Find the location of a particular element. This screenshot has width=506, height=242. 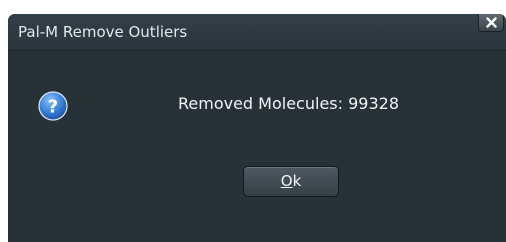

removed-molecules-message: Removed Molecules: 99328 is located at coordinates (288, 103).